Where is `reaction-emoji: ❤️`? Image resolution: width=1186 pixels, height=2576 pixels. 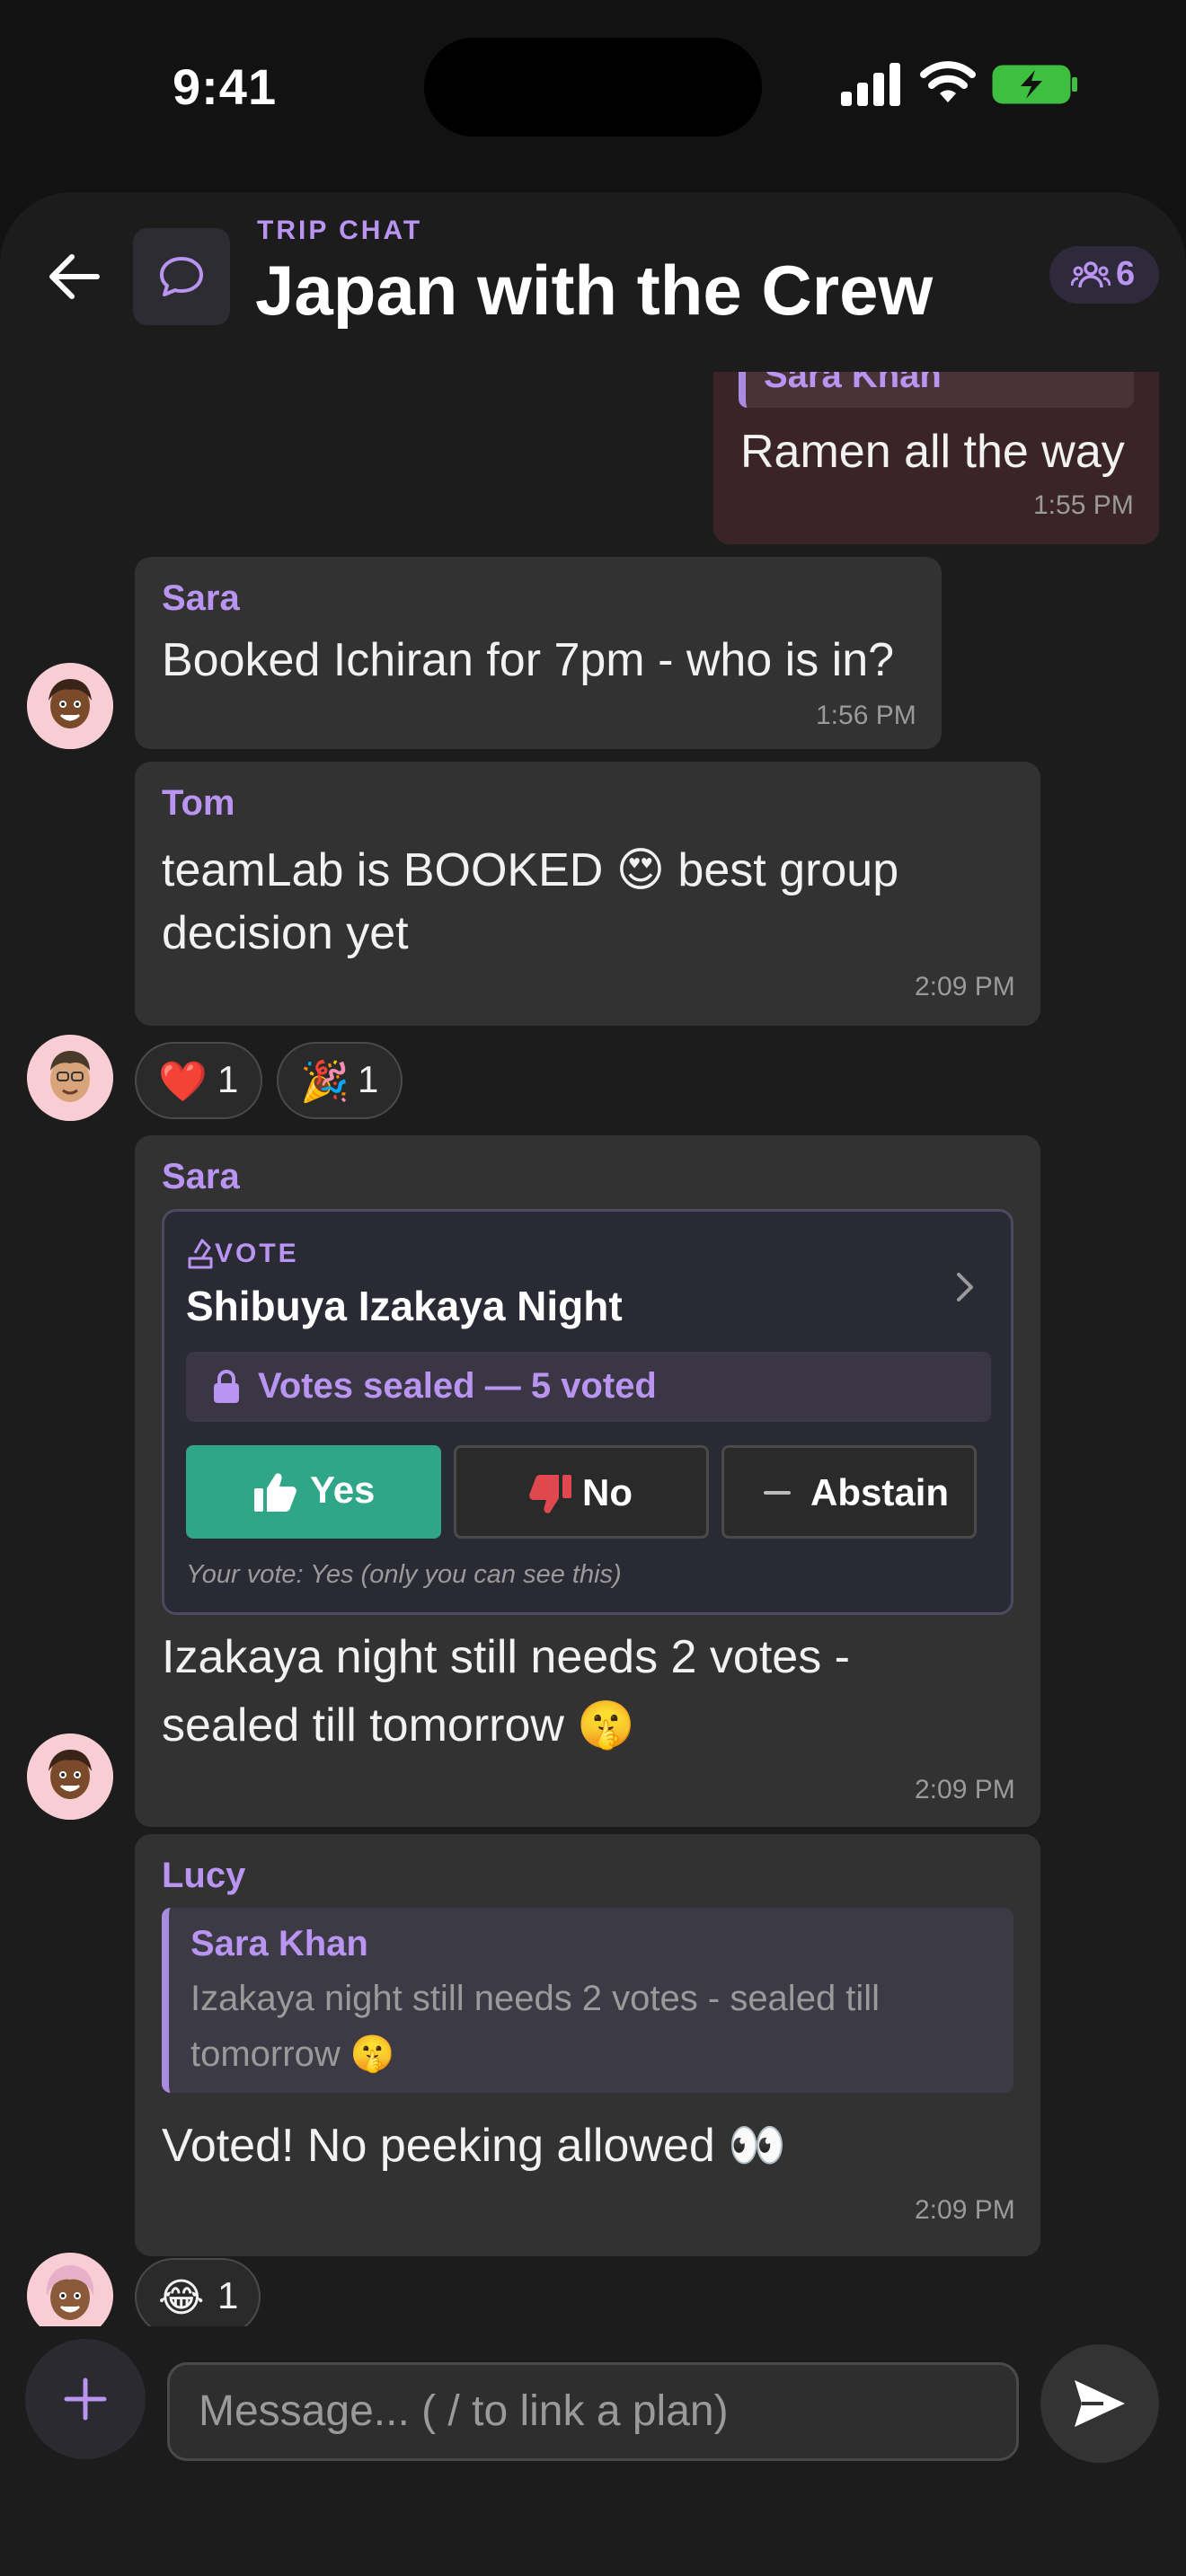 reaction-emoji: ❤️ is located at coordinates (183, 1082).